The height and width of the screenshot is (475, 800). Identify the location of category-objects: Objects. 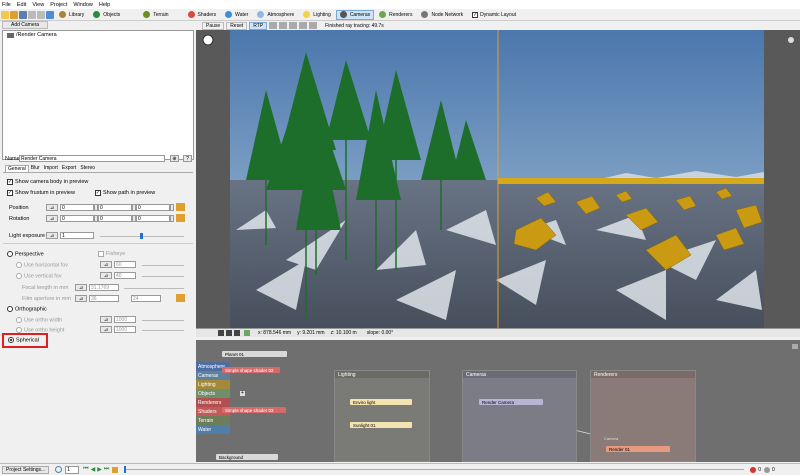
(213, 393).